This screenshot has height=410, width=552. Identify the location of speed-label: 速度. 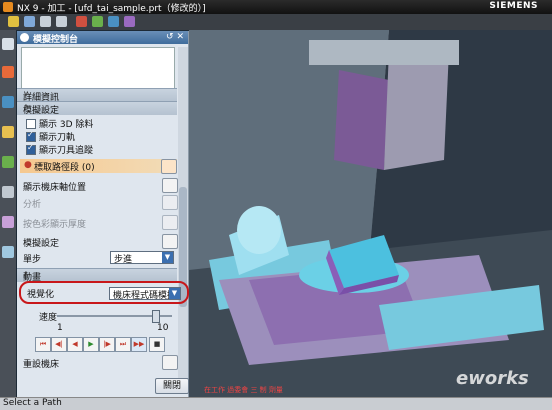
(48, 318).